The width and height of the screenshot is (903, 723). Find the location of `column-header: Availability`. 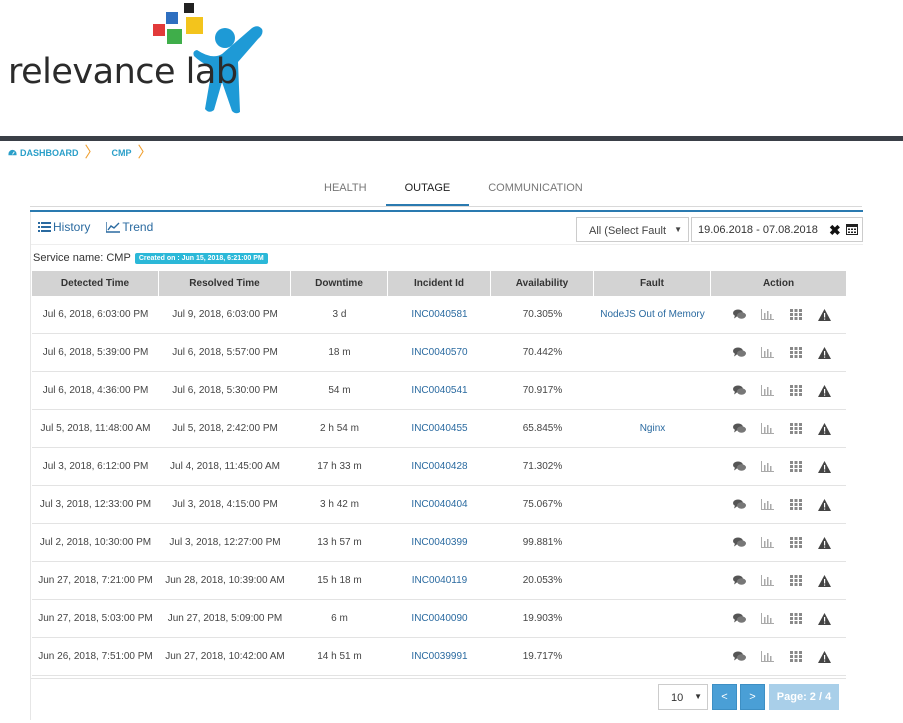

column-header: Availability is located at coordinates (542, 283).